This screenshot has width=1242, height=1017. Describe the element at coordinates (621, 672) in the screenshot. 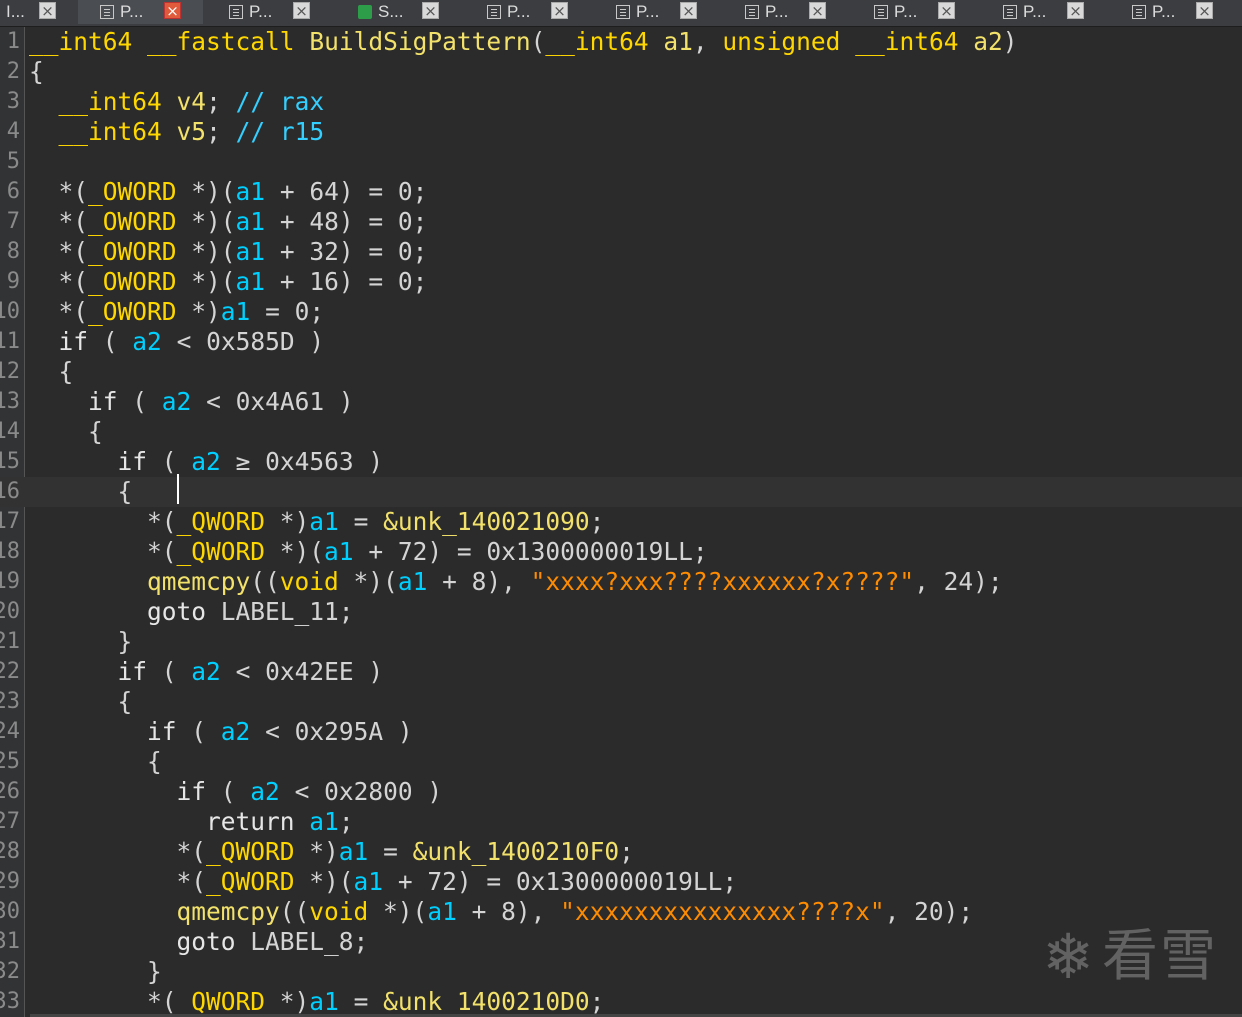

I see `code-line: 22 if ( a2 < 0x42EE )` at that location.